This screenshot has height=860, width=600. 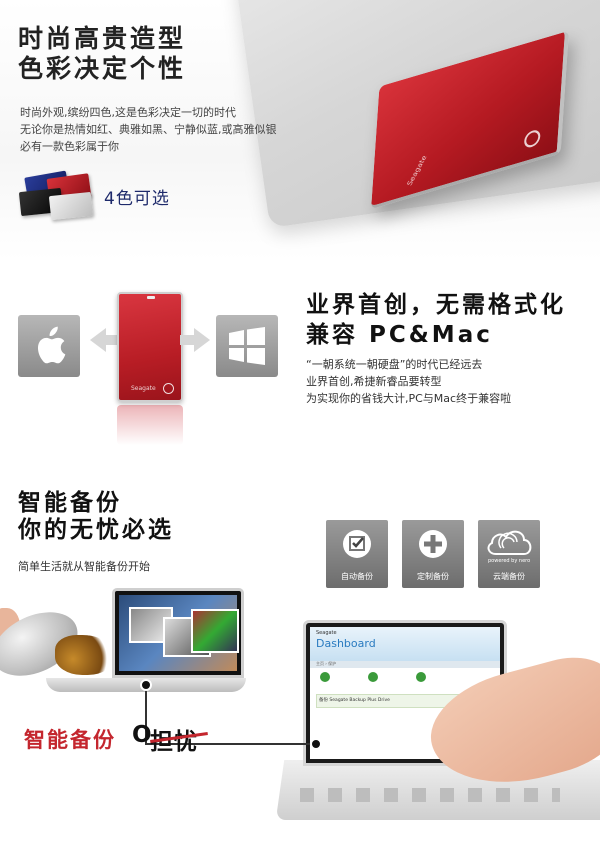 I want to click on slogan-smart-backup: 智能备份, so click(x=70, y=740).